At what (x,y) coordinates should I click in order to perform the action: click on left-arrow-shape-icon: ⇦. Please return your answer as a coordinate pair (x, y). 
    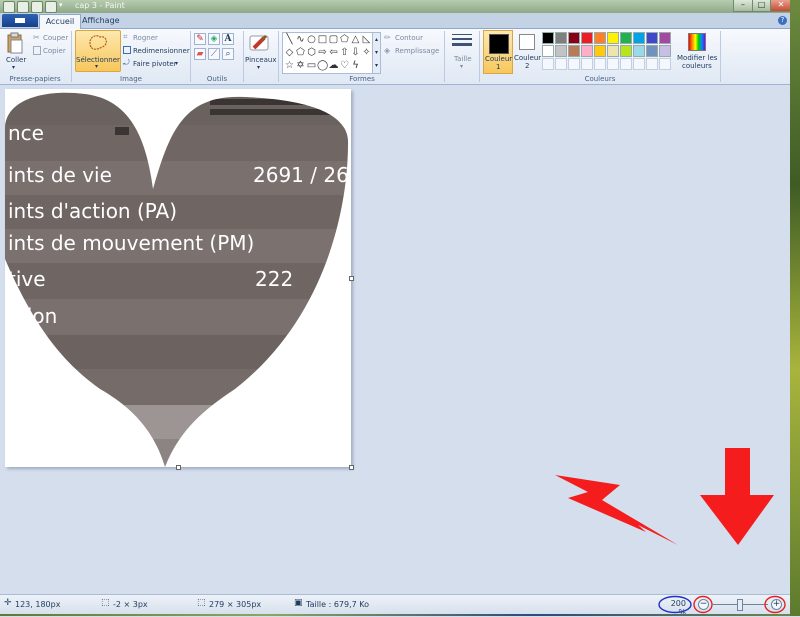
    Looking at the image, I should click on (333, 52).